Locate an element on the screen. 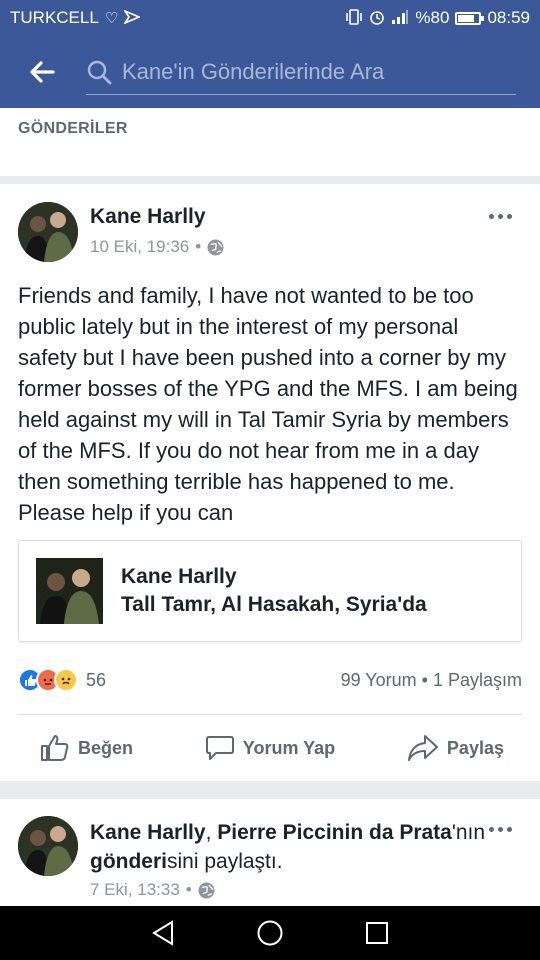 This screenshot has width=540, height=960. square-recents-icon is located at coordinates (376, 933).